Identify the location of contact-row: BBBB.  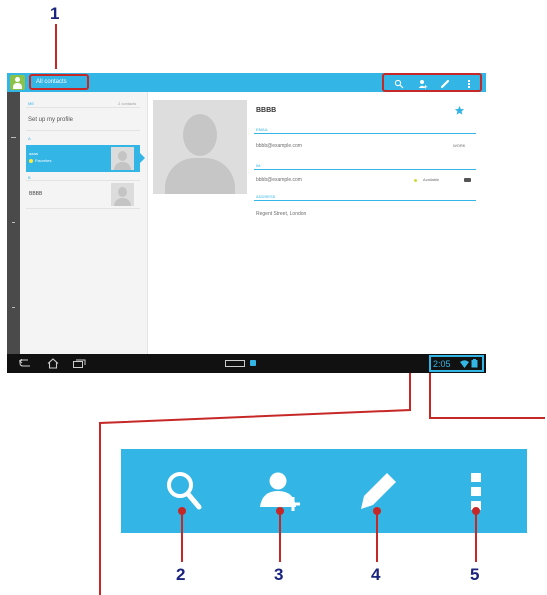
(83, 194).